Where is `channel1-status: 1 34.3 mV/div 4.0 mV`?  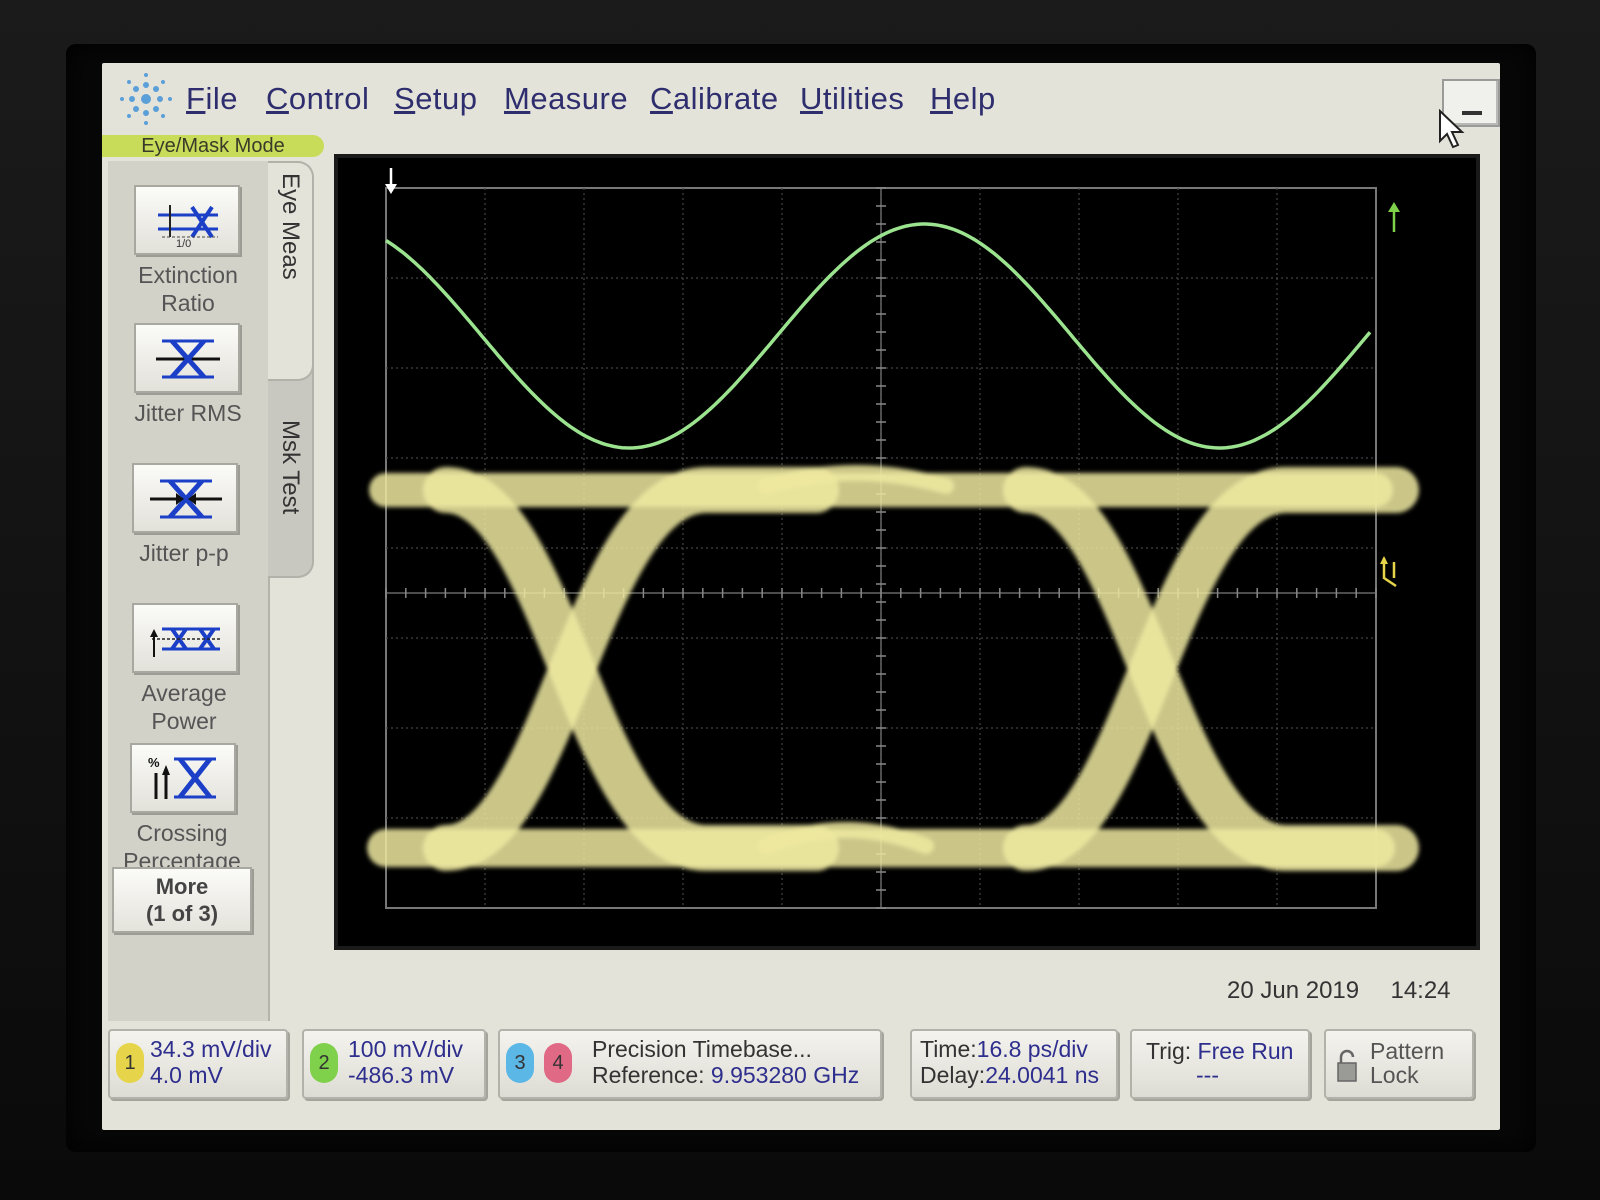 channel1-status: 1 34.3 mV/div 4.0 mV is located at coordinates (198, 1064).